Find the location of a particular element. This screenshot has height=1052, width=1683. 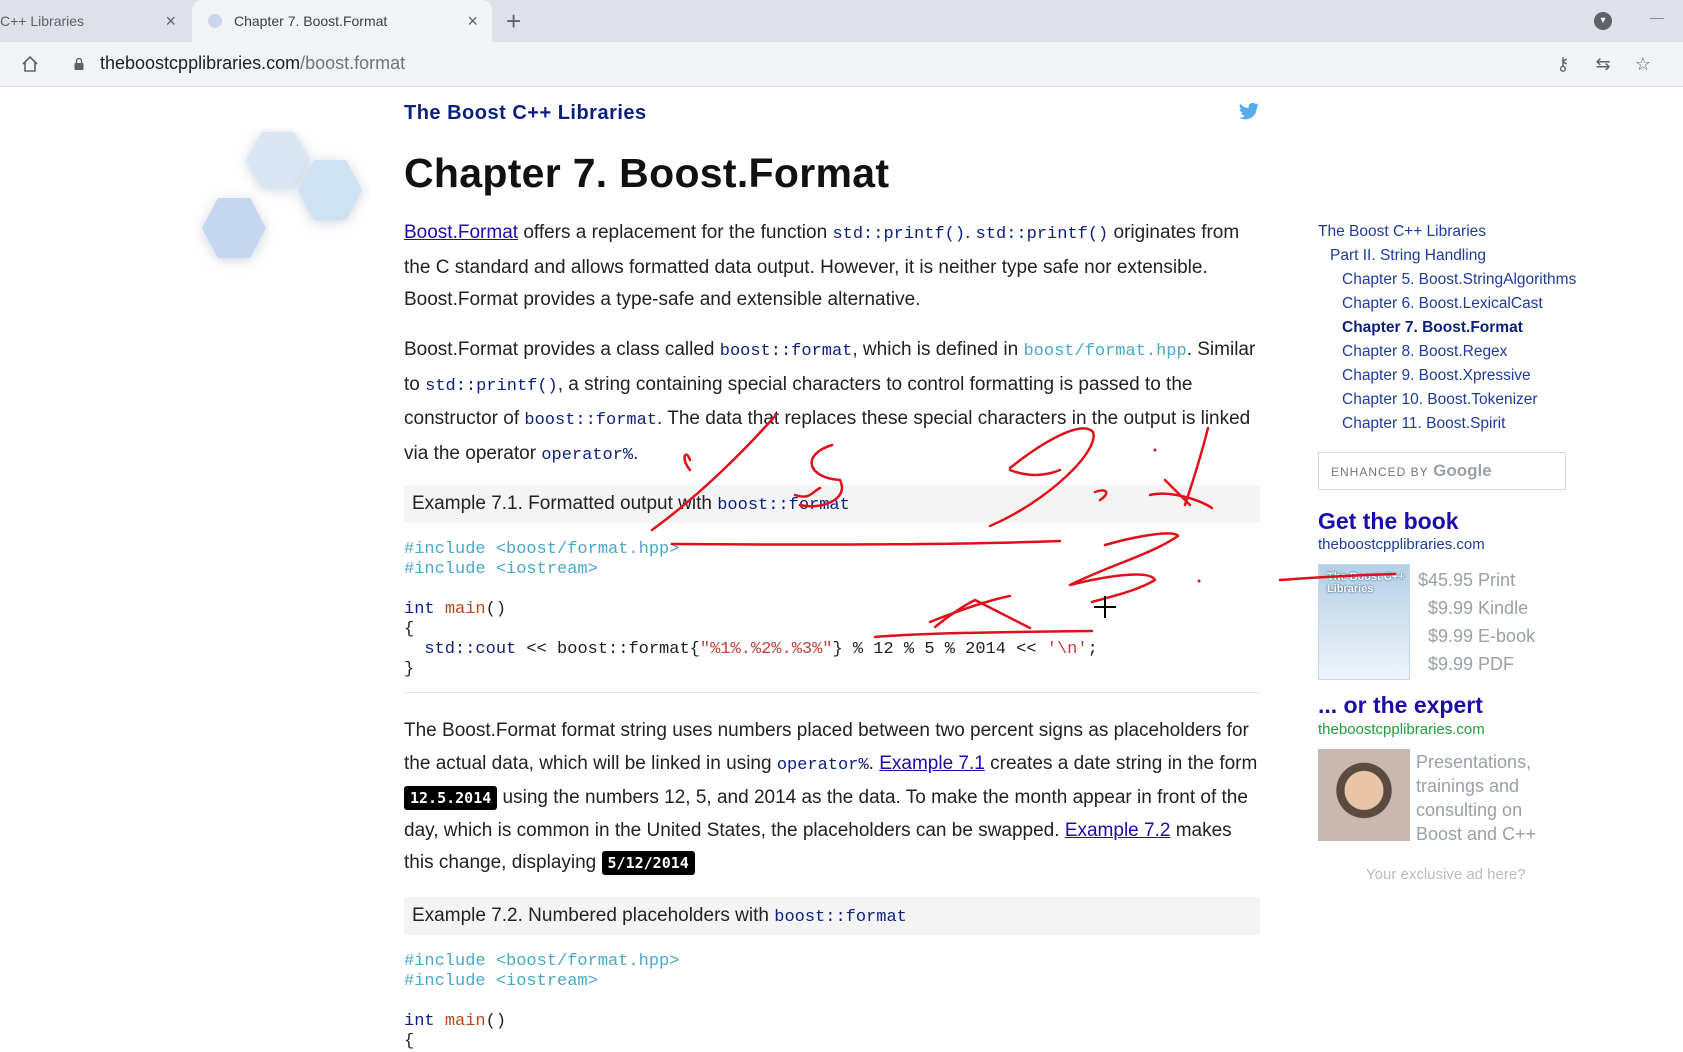

tab-cpp-libraries: C++ Libraries × is located at coordinates (95, 21).